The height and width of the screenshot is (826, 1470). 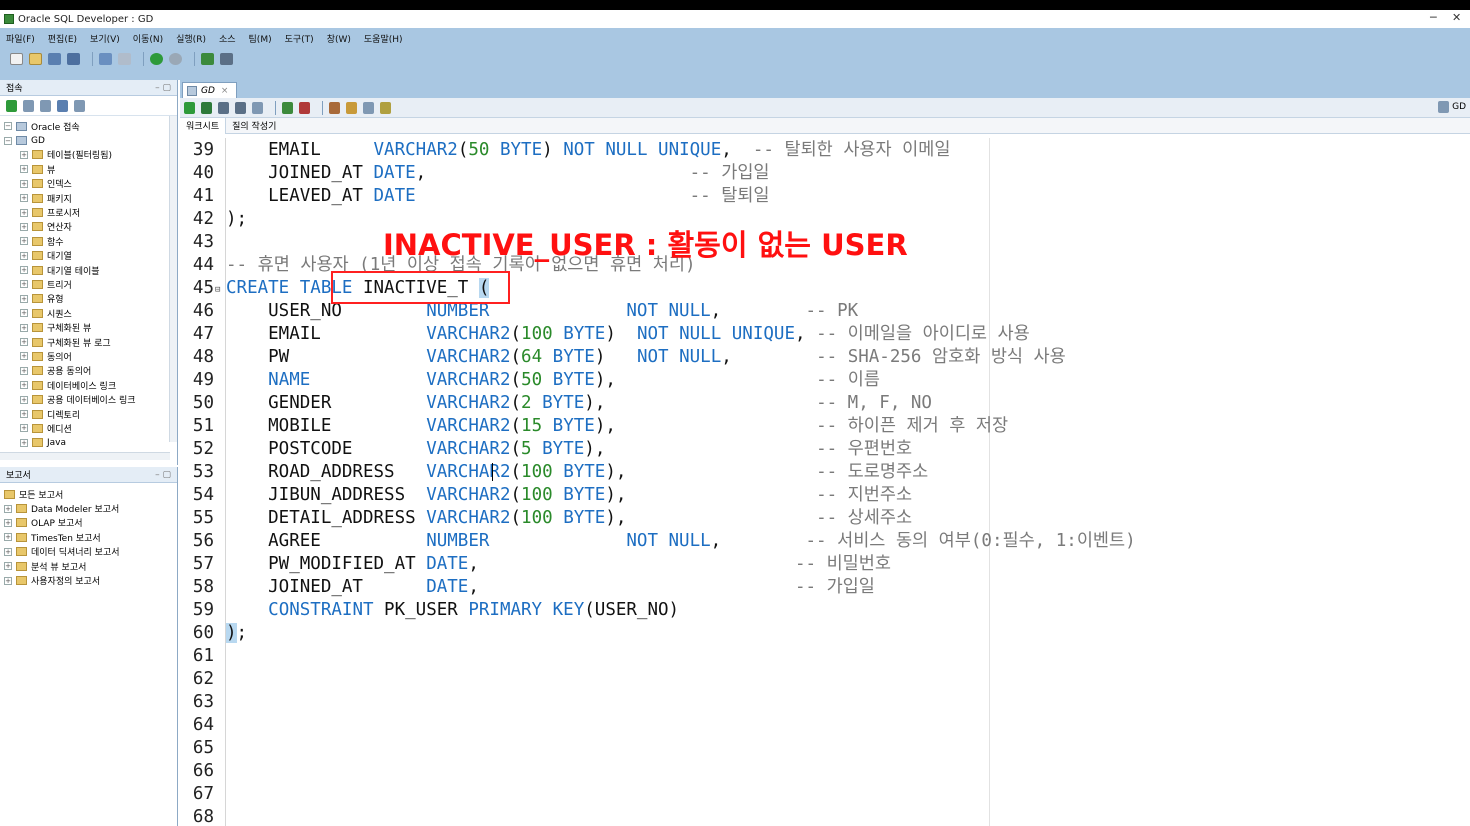 I want to click on report-item: + TimesTen 보고서, so click(x=88, y=537).